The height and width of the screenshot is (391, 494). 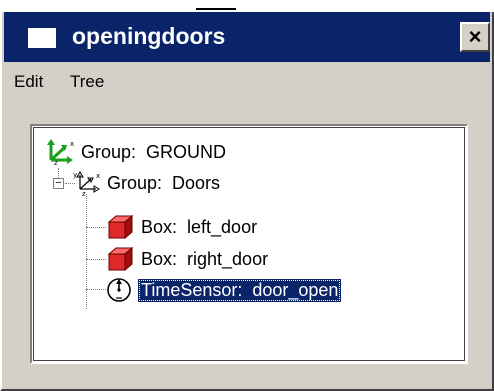 I want to click on svg-text: y, so click(x=75, y=175).